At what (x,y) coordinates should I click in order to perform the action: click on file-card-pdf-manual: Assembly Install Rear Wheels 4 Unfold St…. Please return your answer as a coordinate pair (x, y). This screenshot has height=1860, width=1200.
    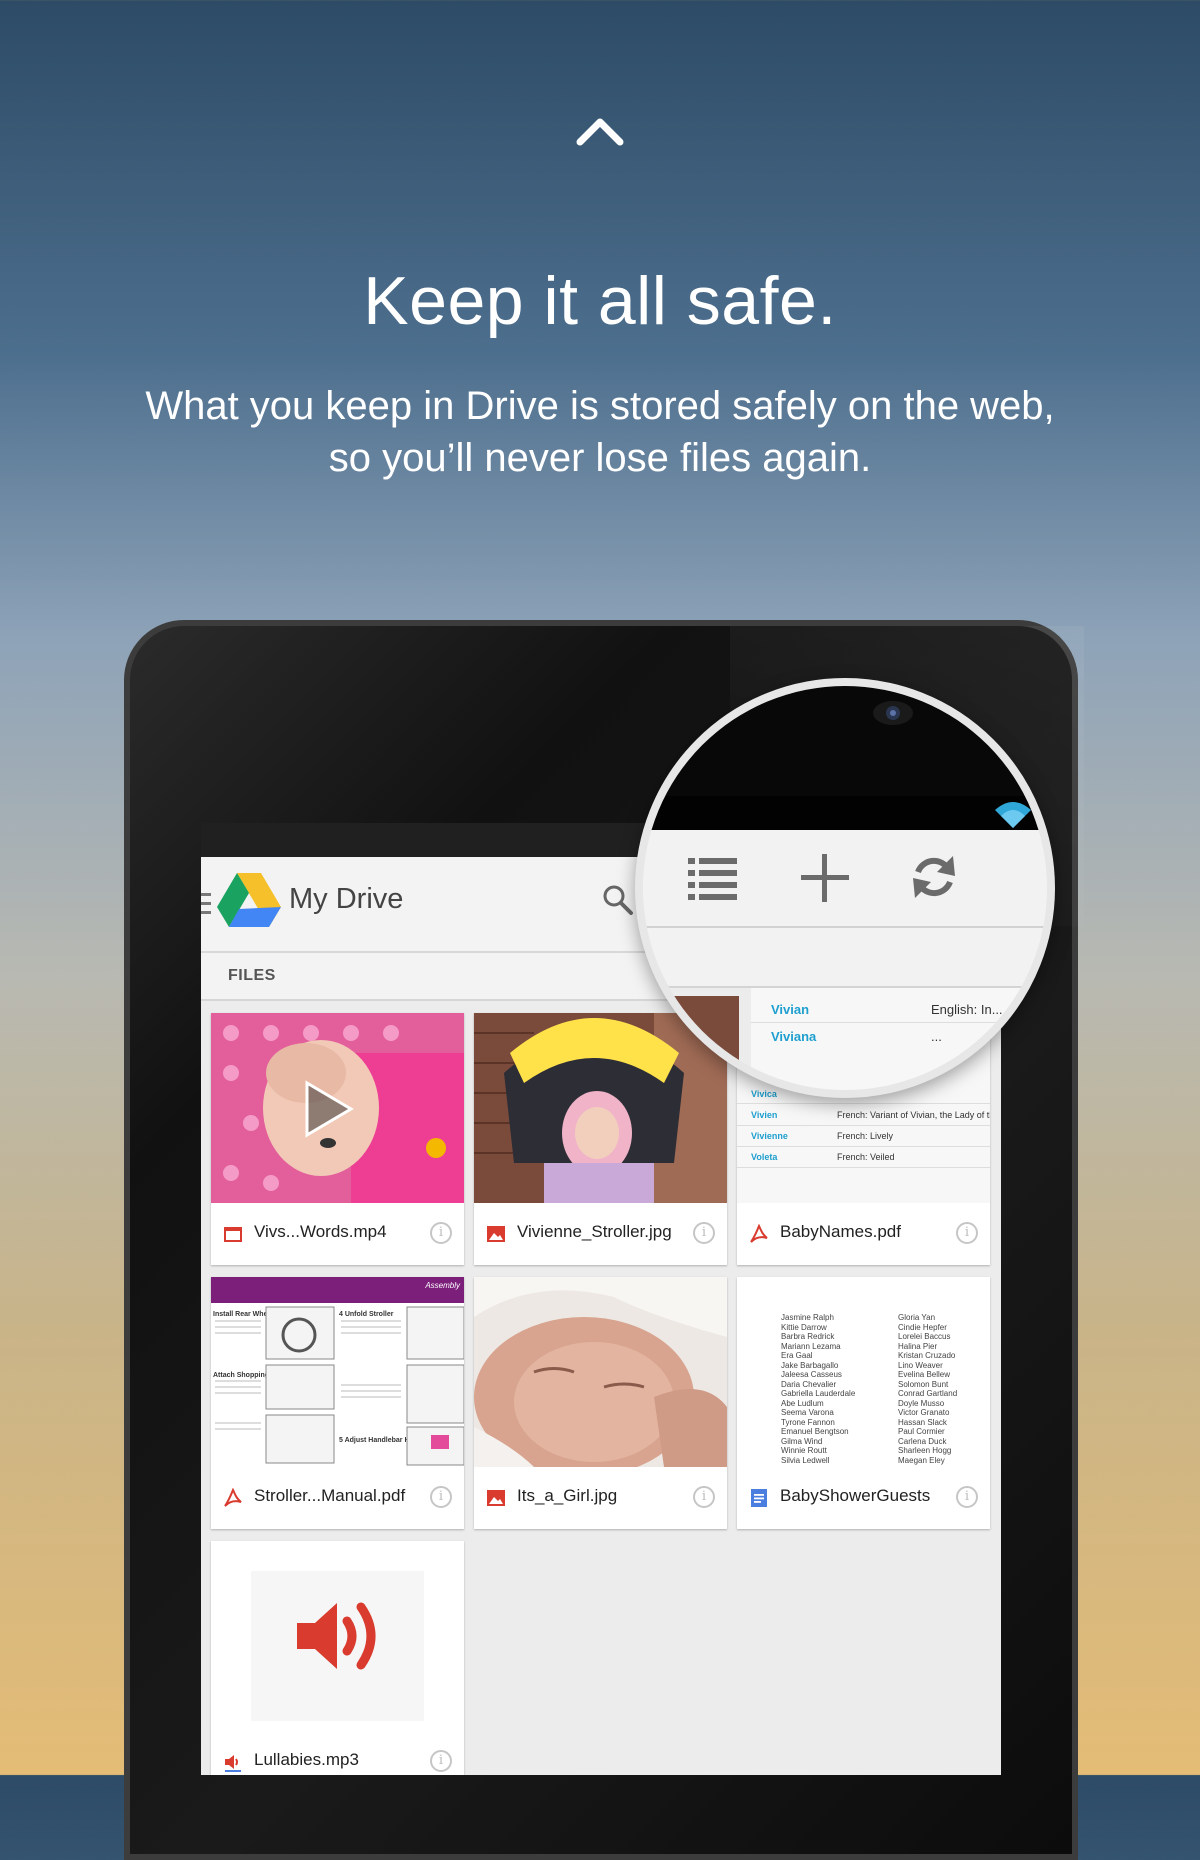
    Looking at the image, I should click on (337, 1403).